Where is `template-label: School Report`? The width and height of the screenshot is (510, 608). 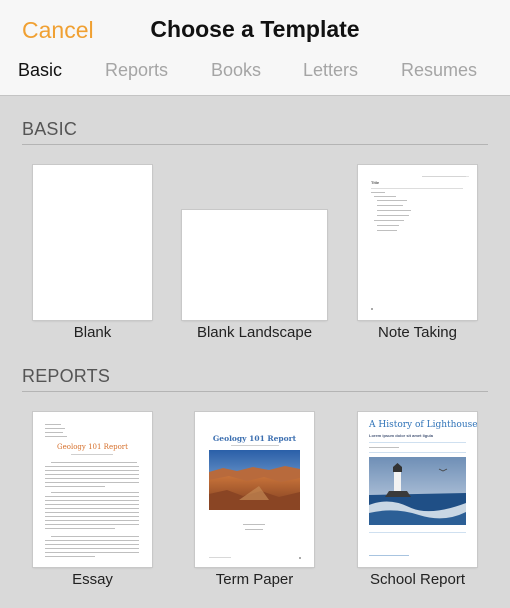
template-label: School Report is located at coordinates (417, 579).